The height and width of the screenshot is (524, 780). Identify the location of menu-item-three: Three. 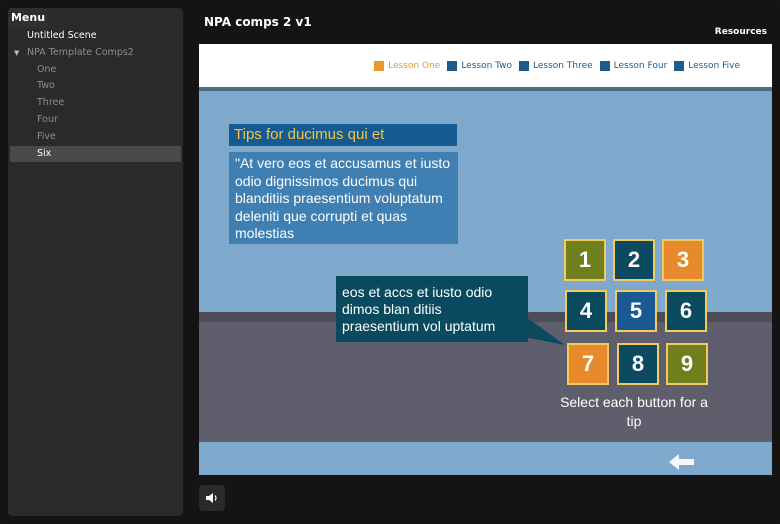
(95, 103).